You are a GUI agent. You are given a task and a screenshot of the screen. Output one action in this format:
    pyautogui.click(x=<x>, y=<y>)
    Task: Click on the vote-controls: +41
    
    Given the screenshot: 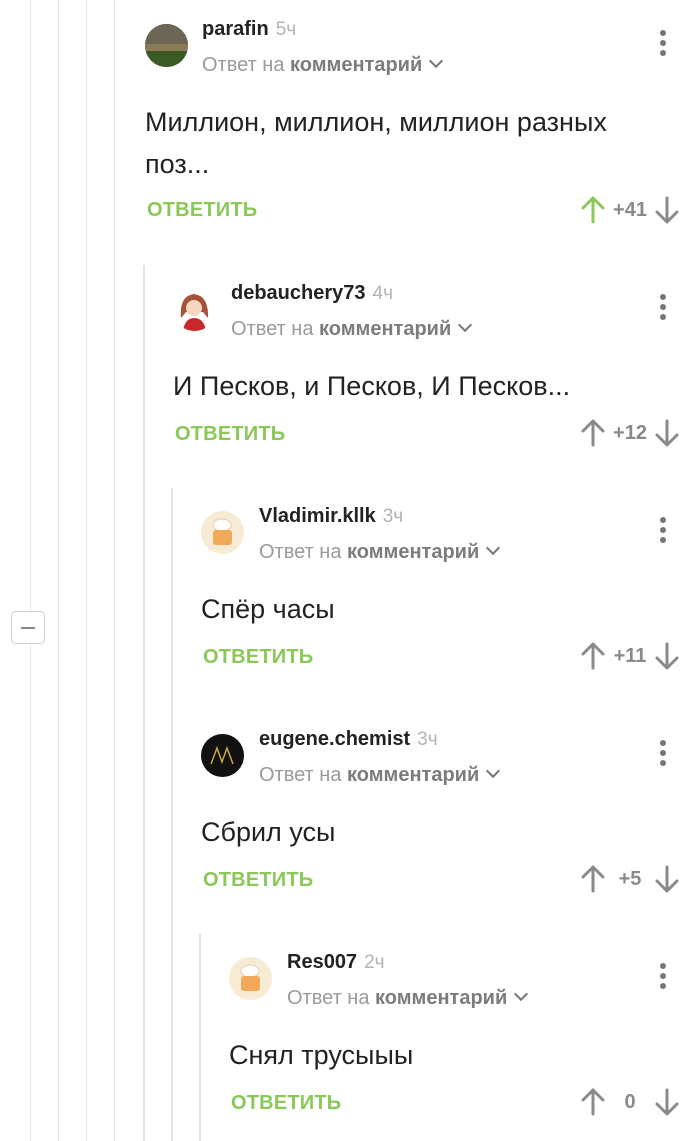 What is the action you would take?
    pyautogui.click(x=630, y=210)
    